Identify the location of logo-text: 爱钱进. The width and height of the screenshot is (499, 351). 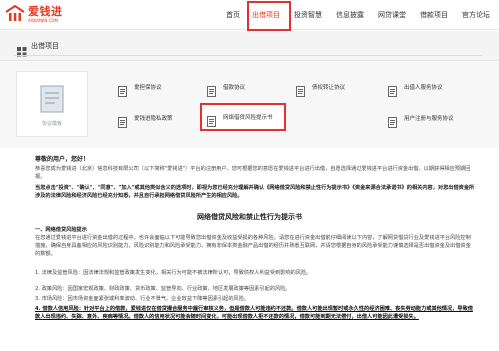
(45, 11).